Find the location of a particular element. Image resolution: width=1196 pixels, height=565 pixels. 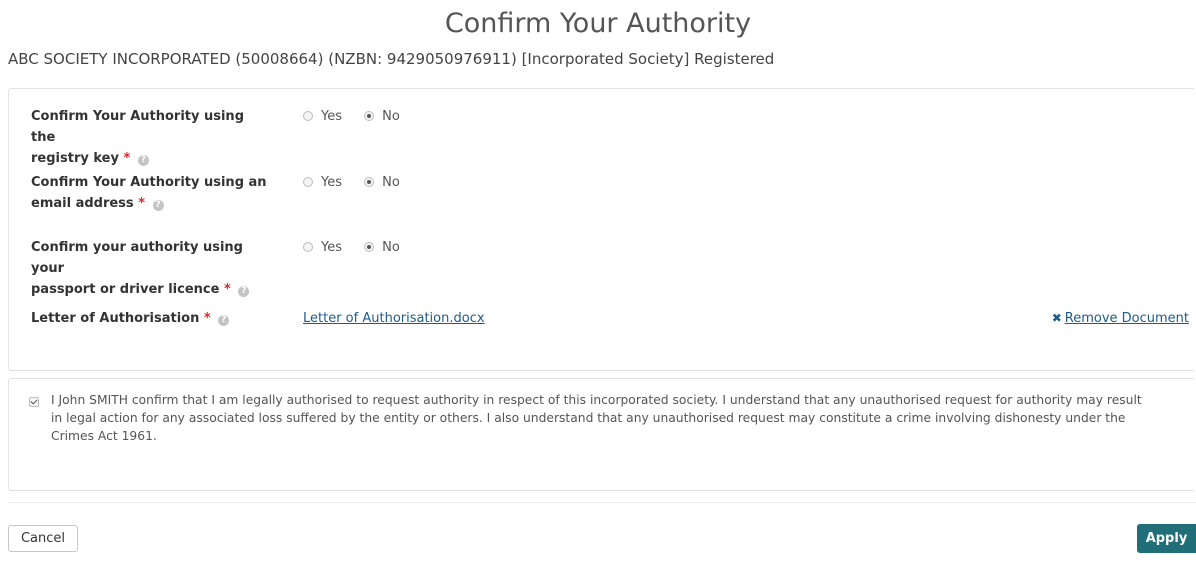

passport-licence-no-option: No is located at coordinates (382, 247).